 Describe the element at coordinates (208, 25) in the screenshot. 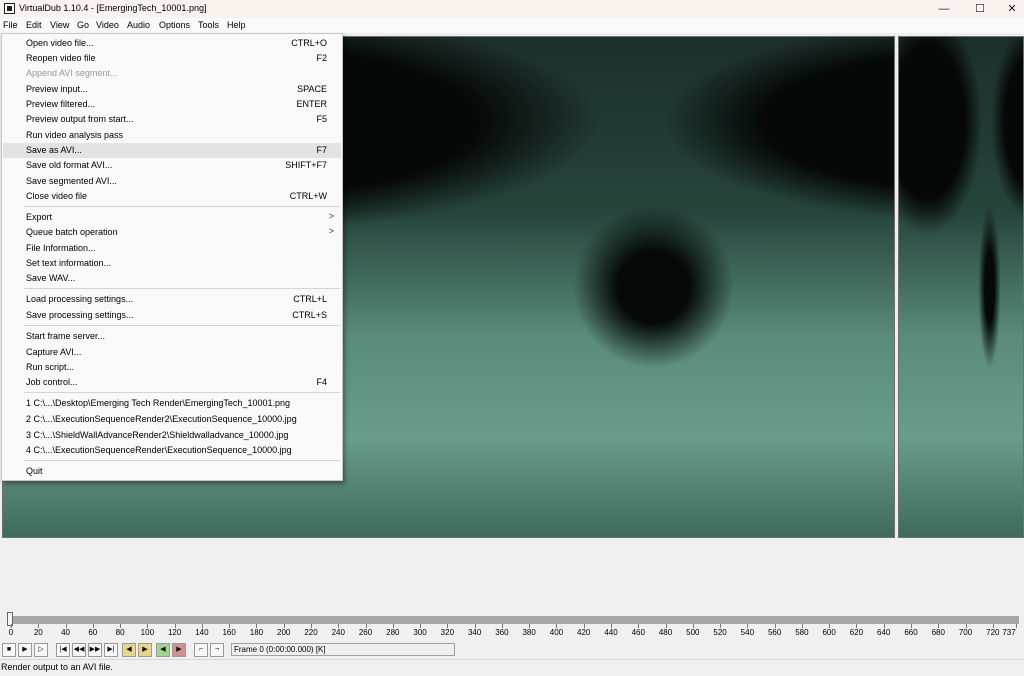

I see `menu-tools: Tools` at that location.